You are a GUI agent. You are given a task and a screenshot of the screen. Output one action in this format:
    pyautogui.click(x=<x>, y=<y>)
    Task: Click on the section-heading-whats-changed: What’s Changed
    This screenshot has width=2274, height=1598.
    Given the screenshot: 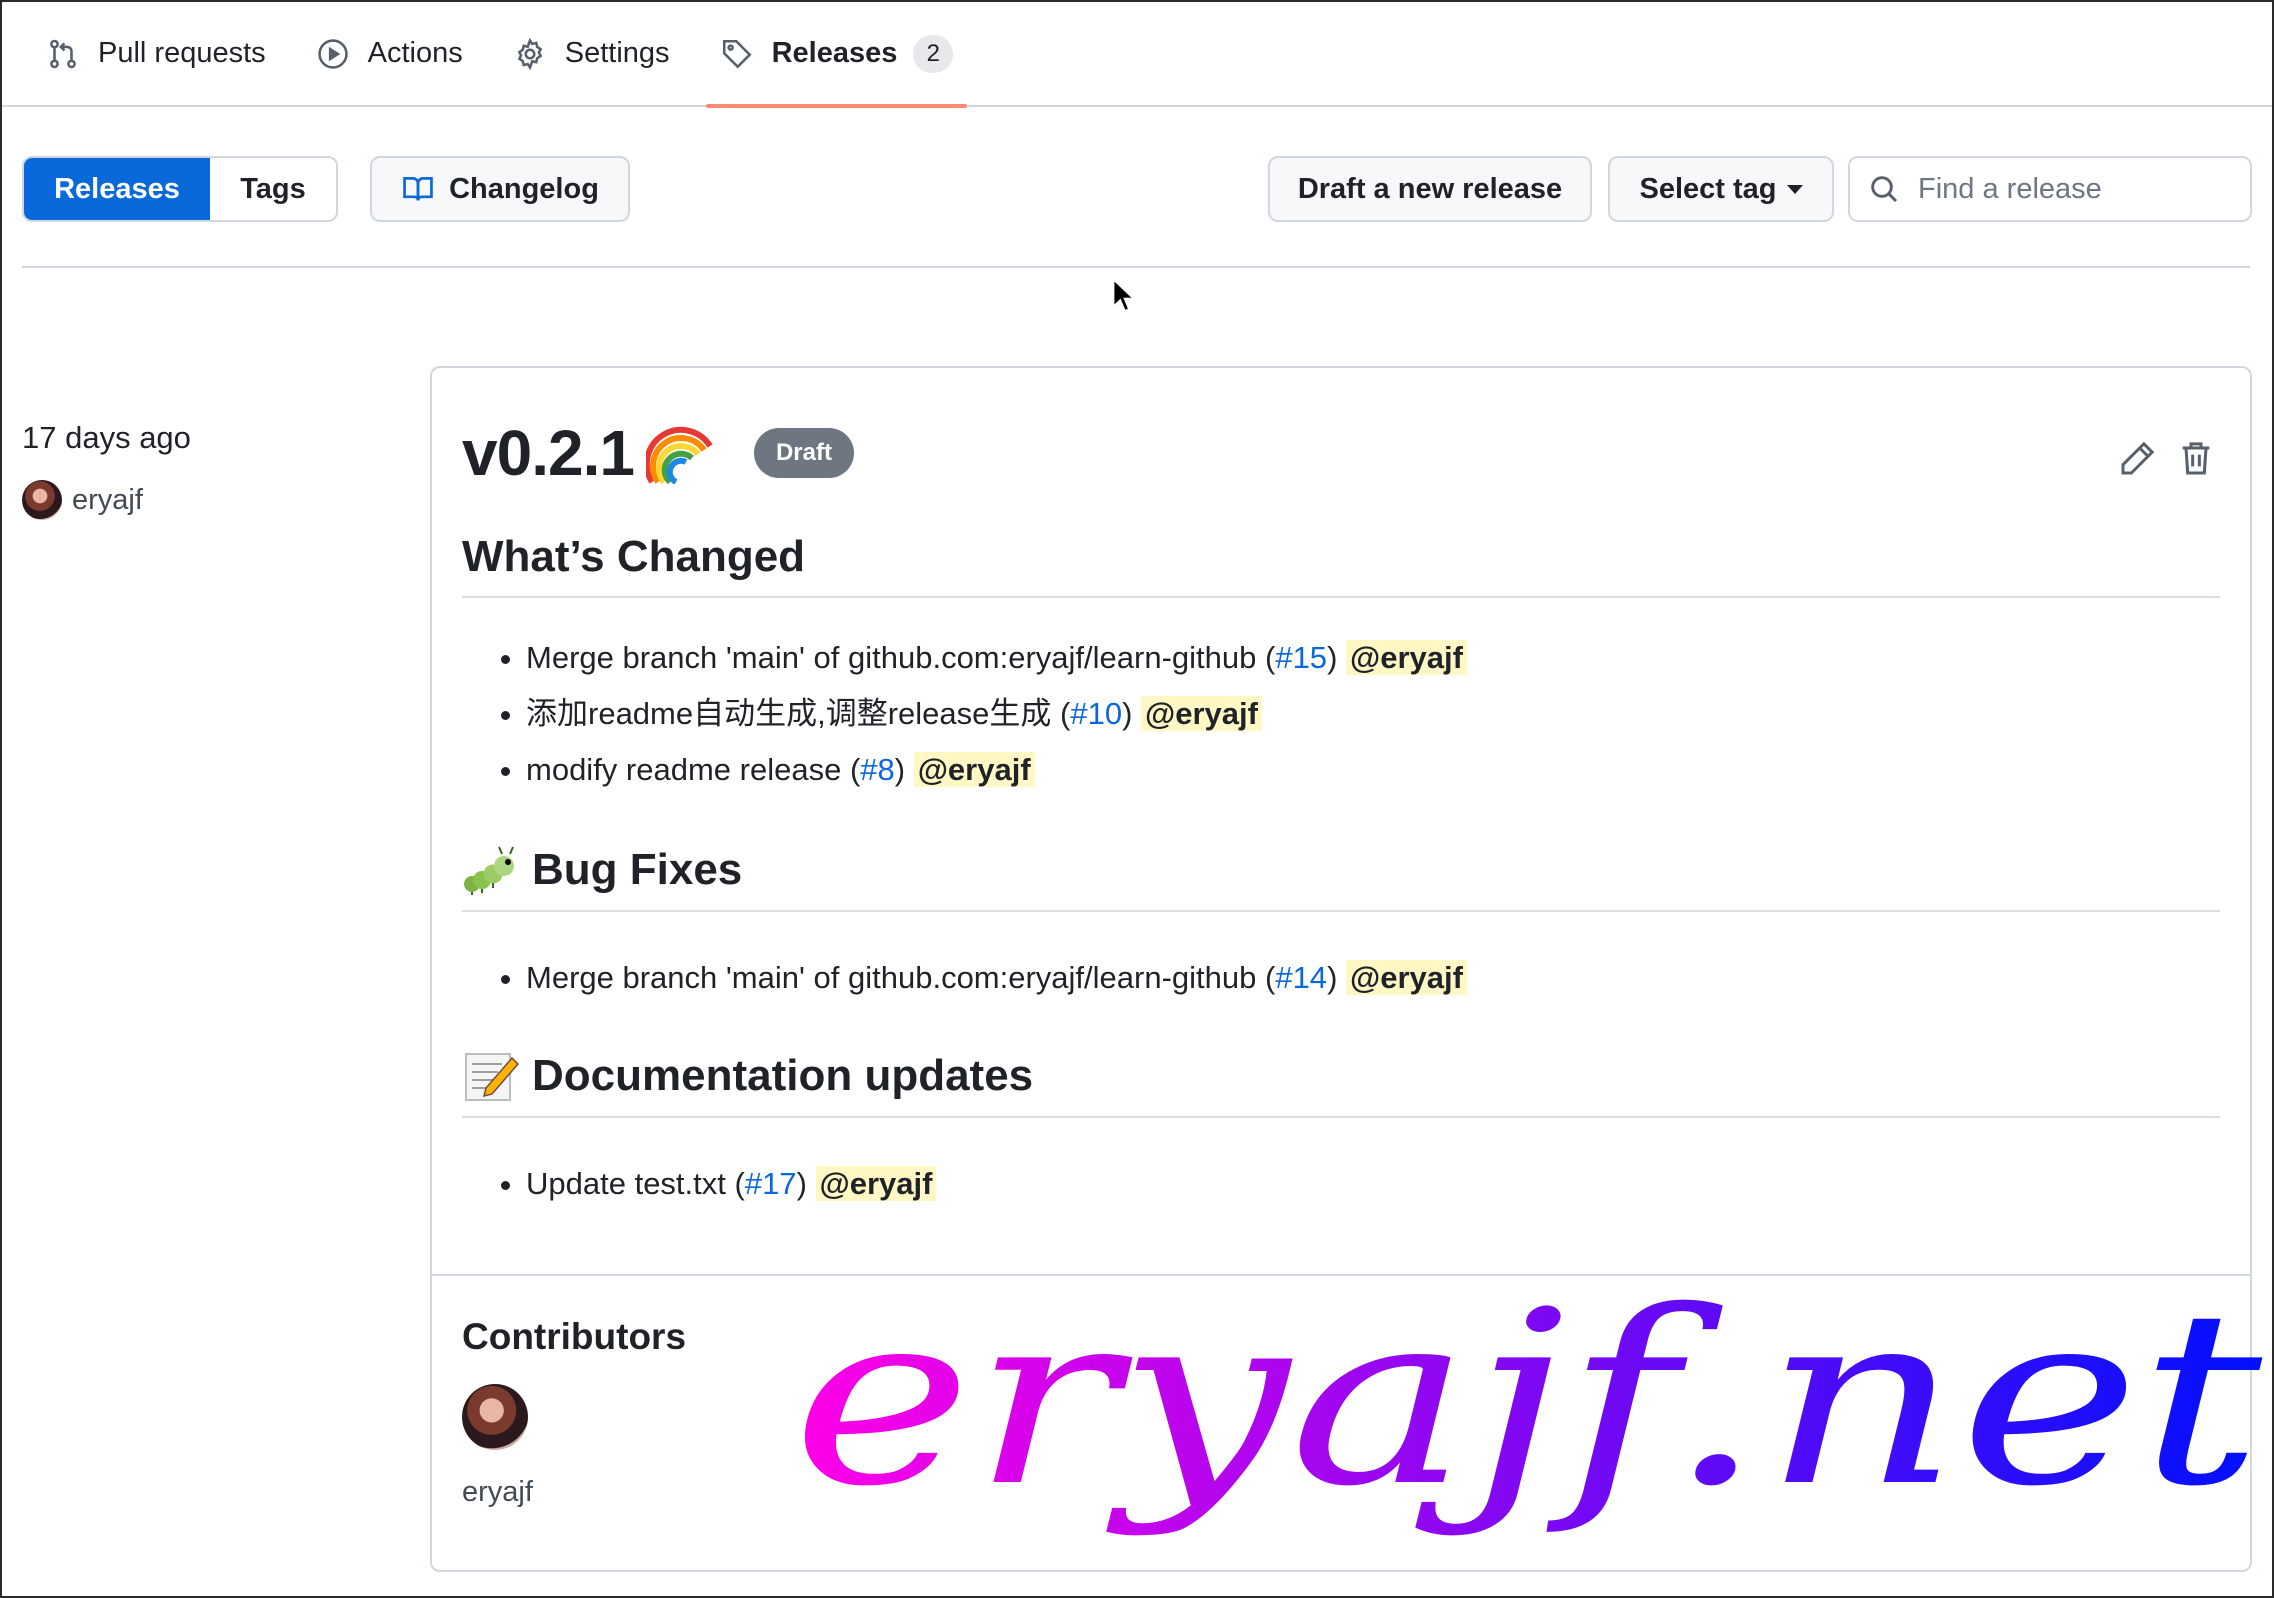 What is the action you would take?
    pyautogui.click(x=1341, y=565)
    